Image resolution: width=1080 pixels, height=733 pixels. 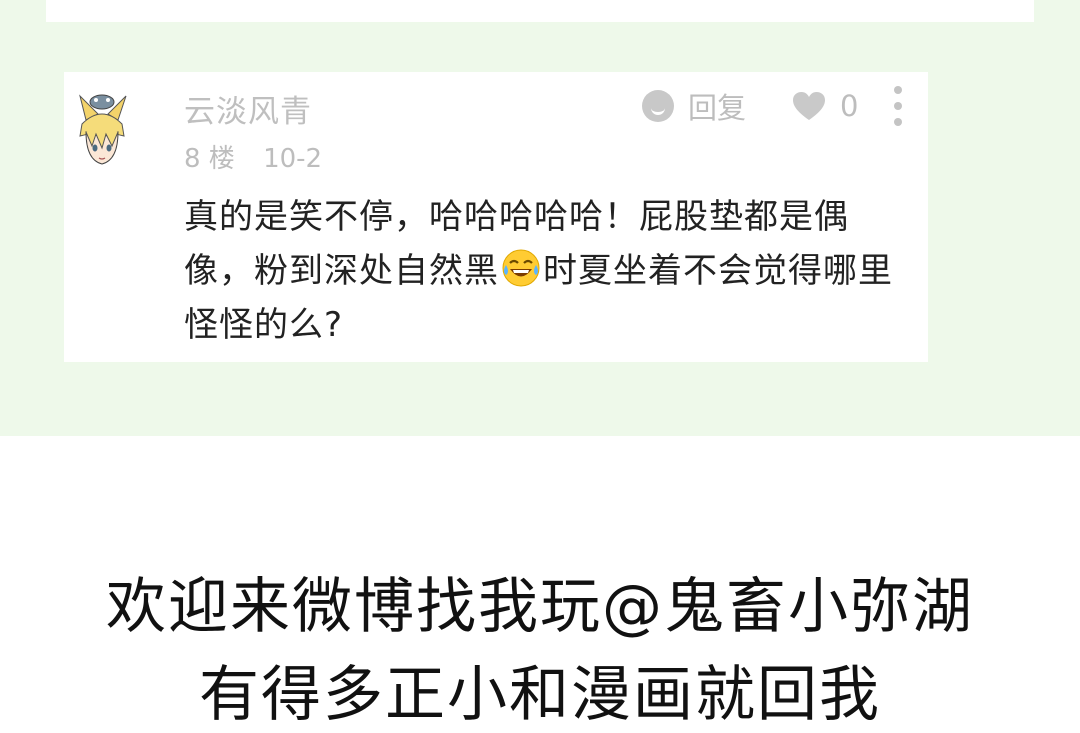 What do you see at coordinates (658, 106) in the screenshot?
I see `reply-bubble-icon` at bounding box center [658, 106].